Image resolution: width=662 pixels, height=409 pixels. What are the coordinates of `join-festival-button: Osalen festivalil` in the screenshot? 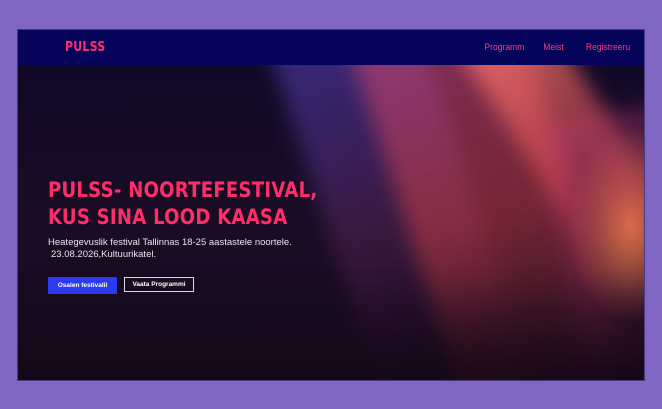 It's located at (82, 285).